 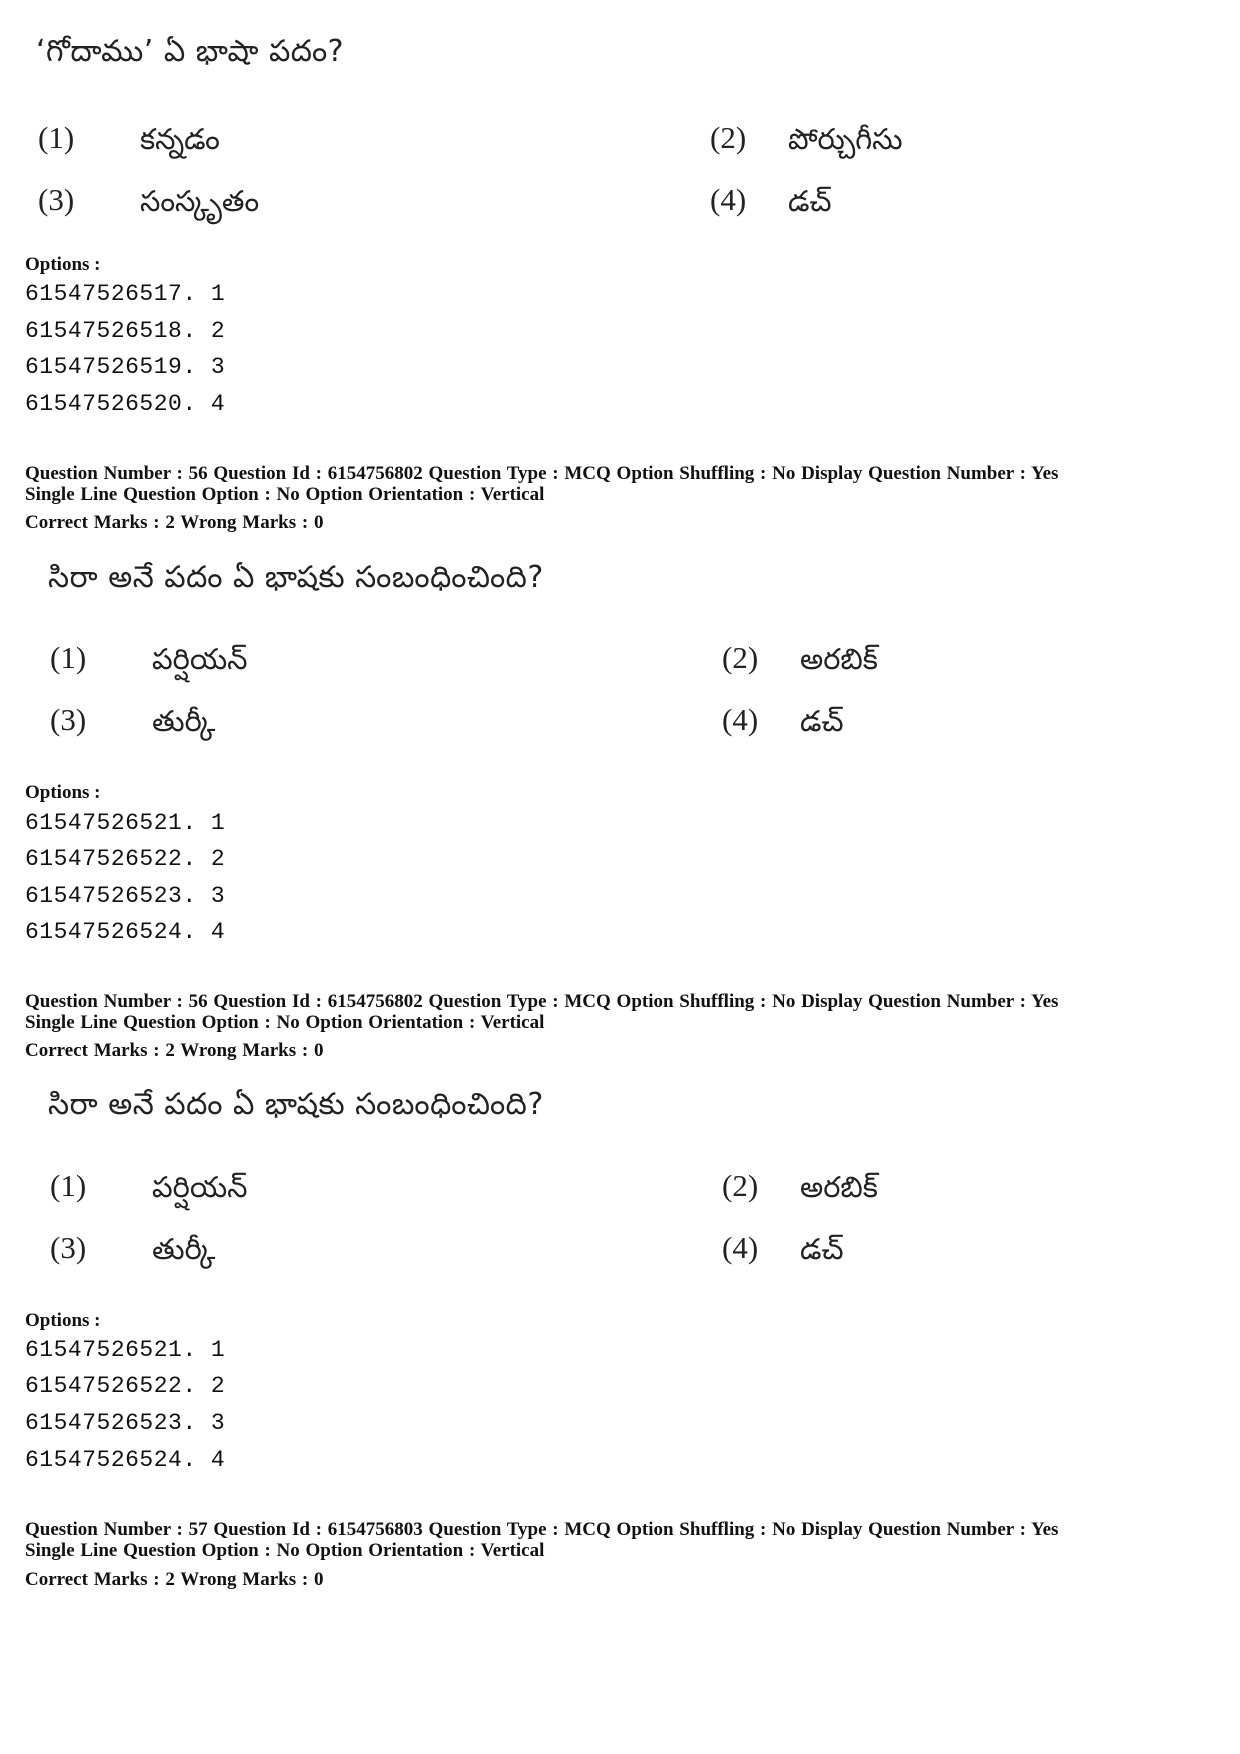 What do you see at coordinates (190, 51) in the screenshot?
I see `question-text: ‘గోదాము’ ఏ భాషా పదం?` at bounding box center [190, 51].